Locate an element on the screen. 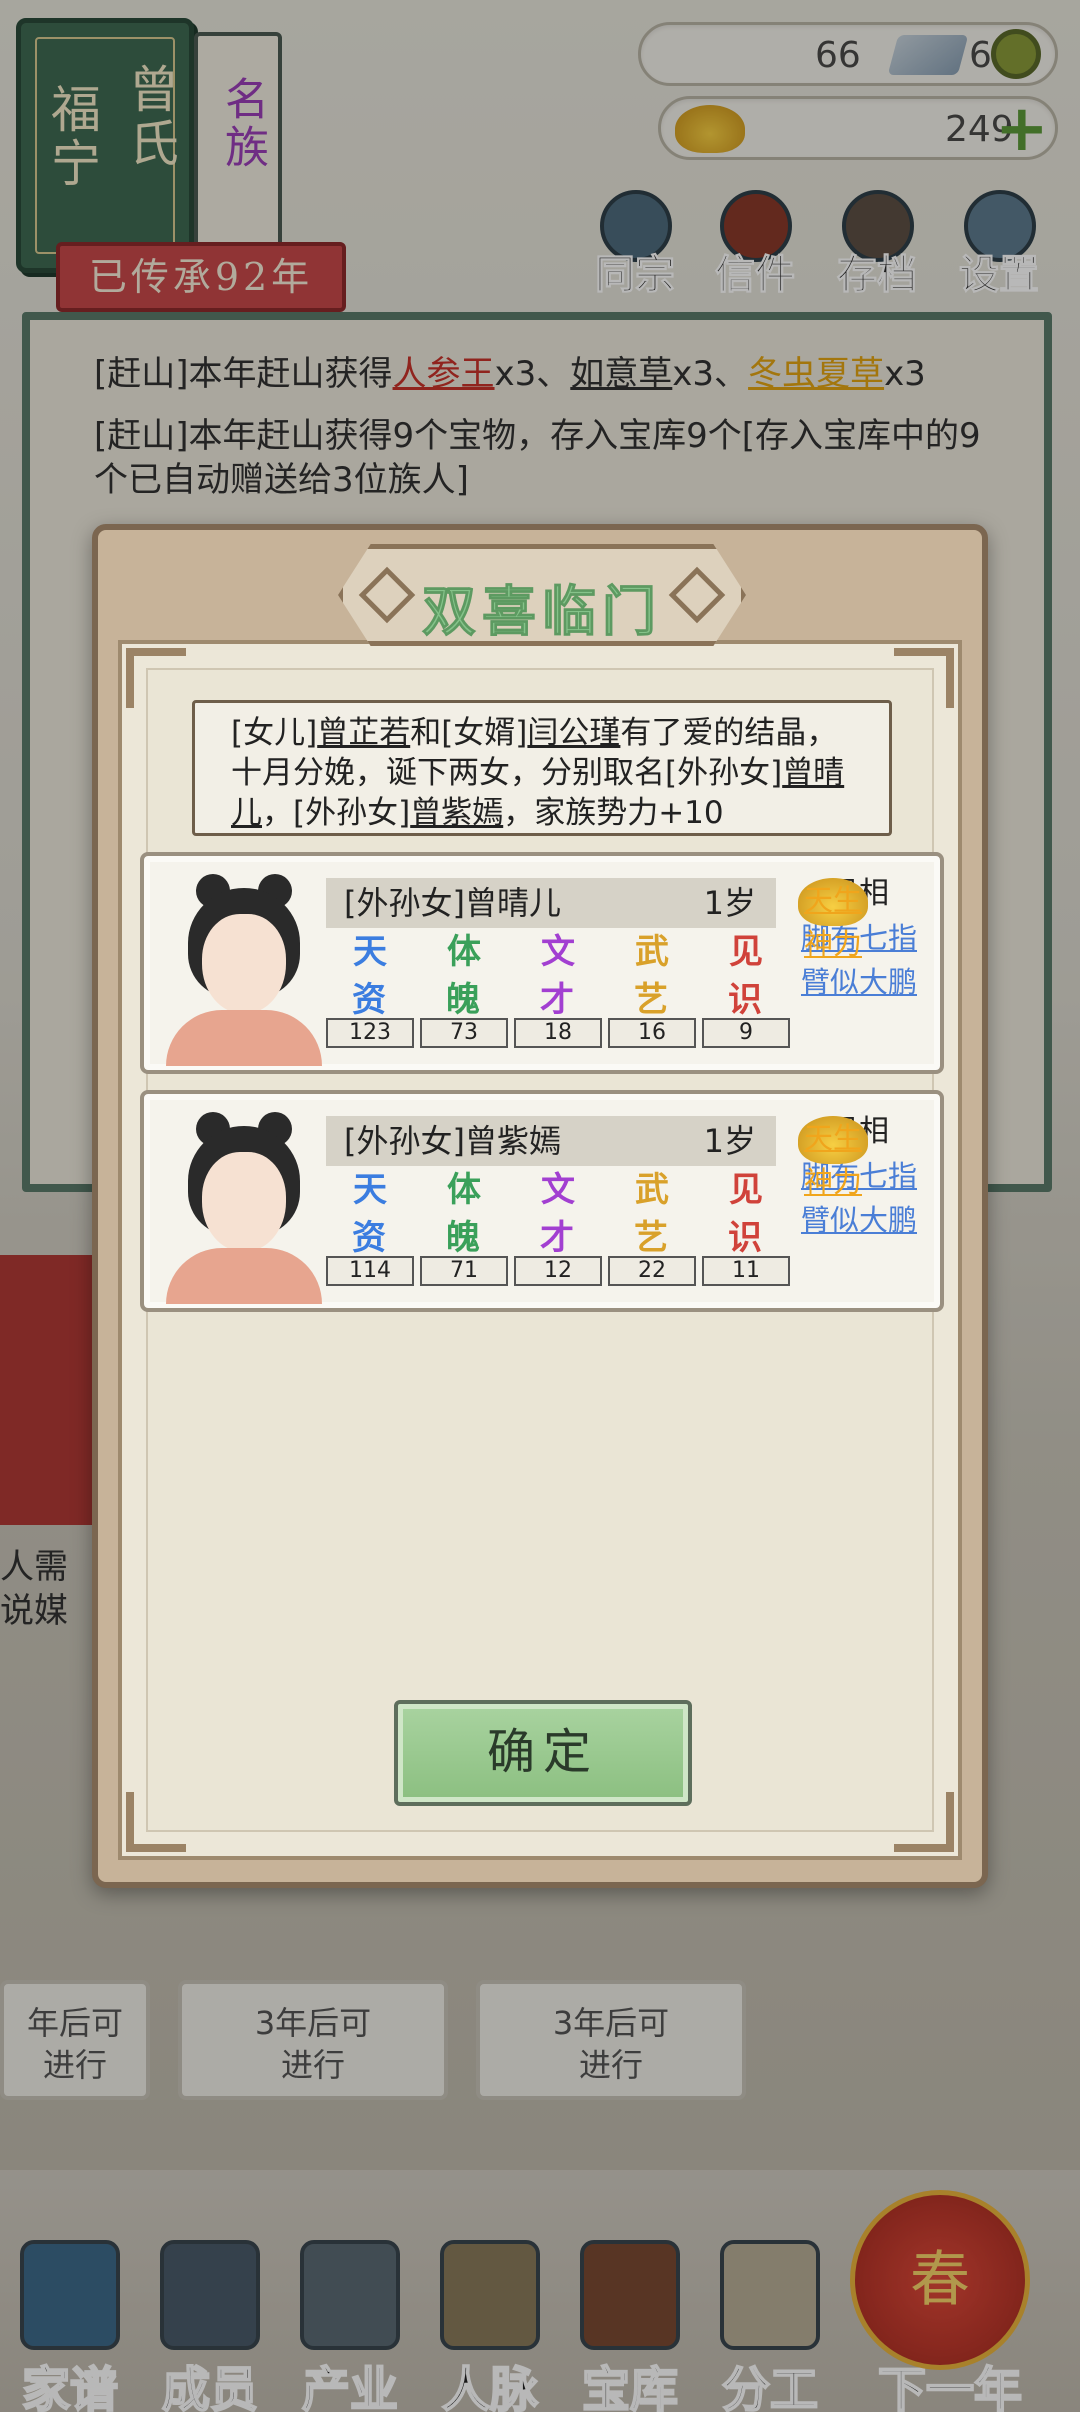 The height and width of the screenshot is (2412, 1080). child-name-bar: [外孙女]曾紫嫣 1岁 is located at coordinates (551, 1141).